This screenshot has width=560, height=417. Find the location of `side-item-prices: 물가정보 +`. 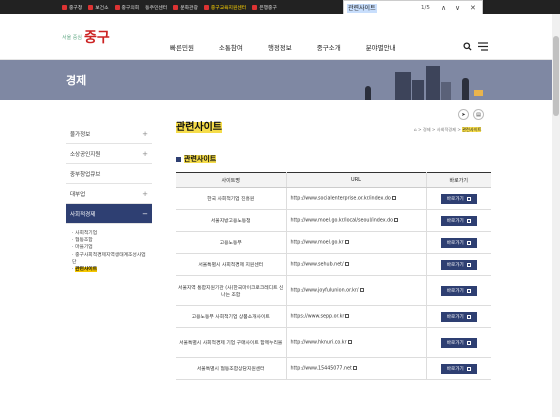

side-item-prices: 물가정보 + is located at coordinates (109, 134).